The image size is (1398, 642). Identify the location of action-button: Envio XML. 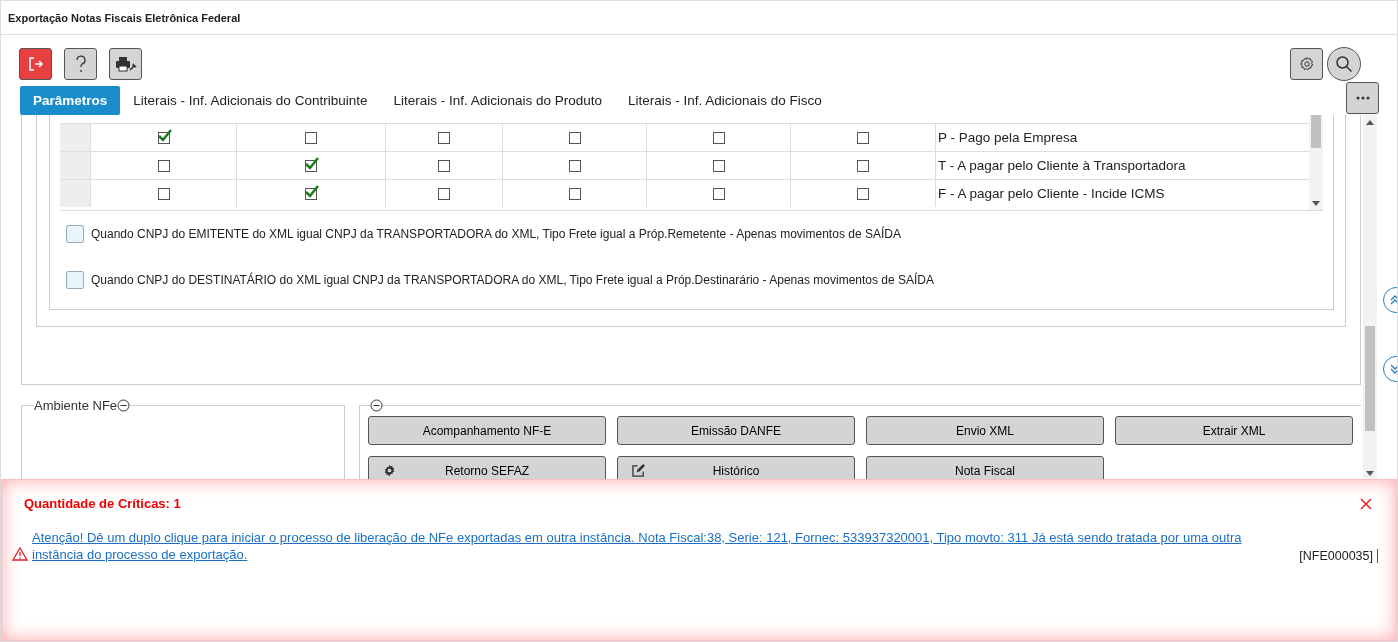
(985, 430).